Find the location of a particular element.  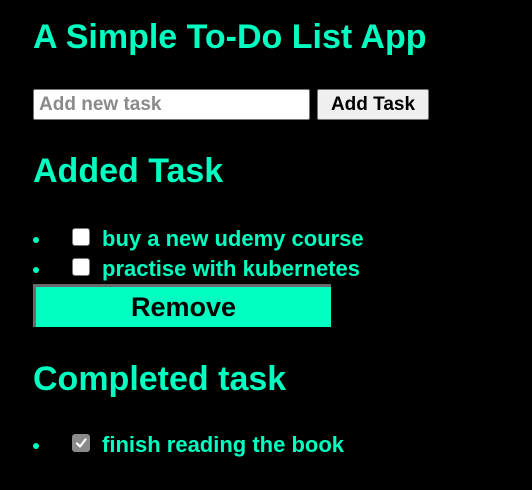

app-title: A Simple To-Do List App is located at coordinates (230, 37).